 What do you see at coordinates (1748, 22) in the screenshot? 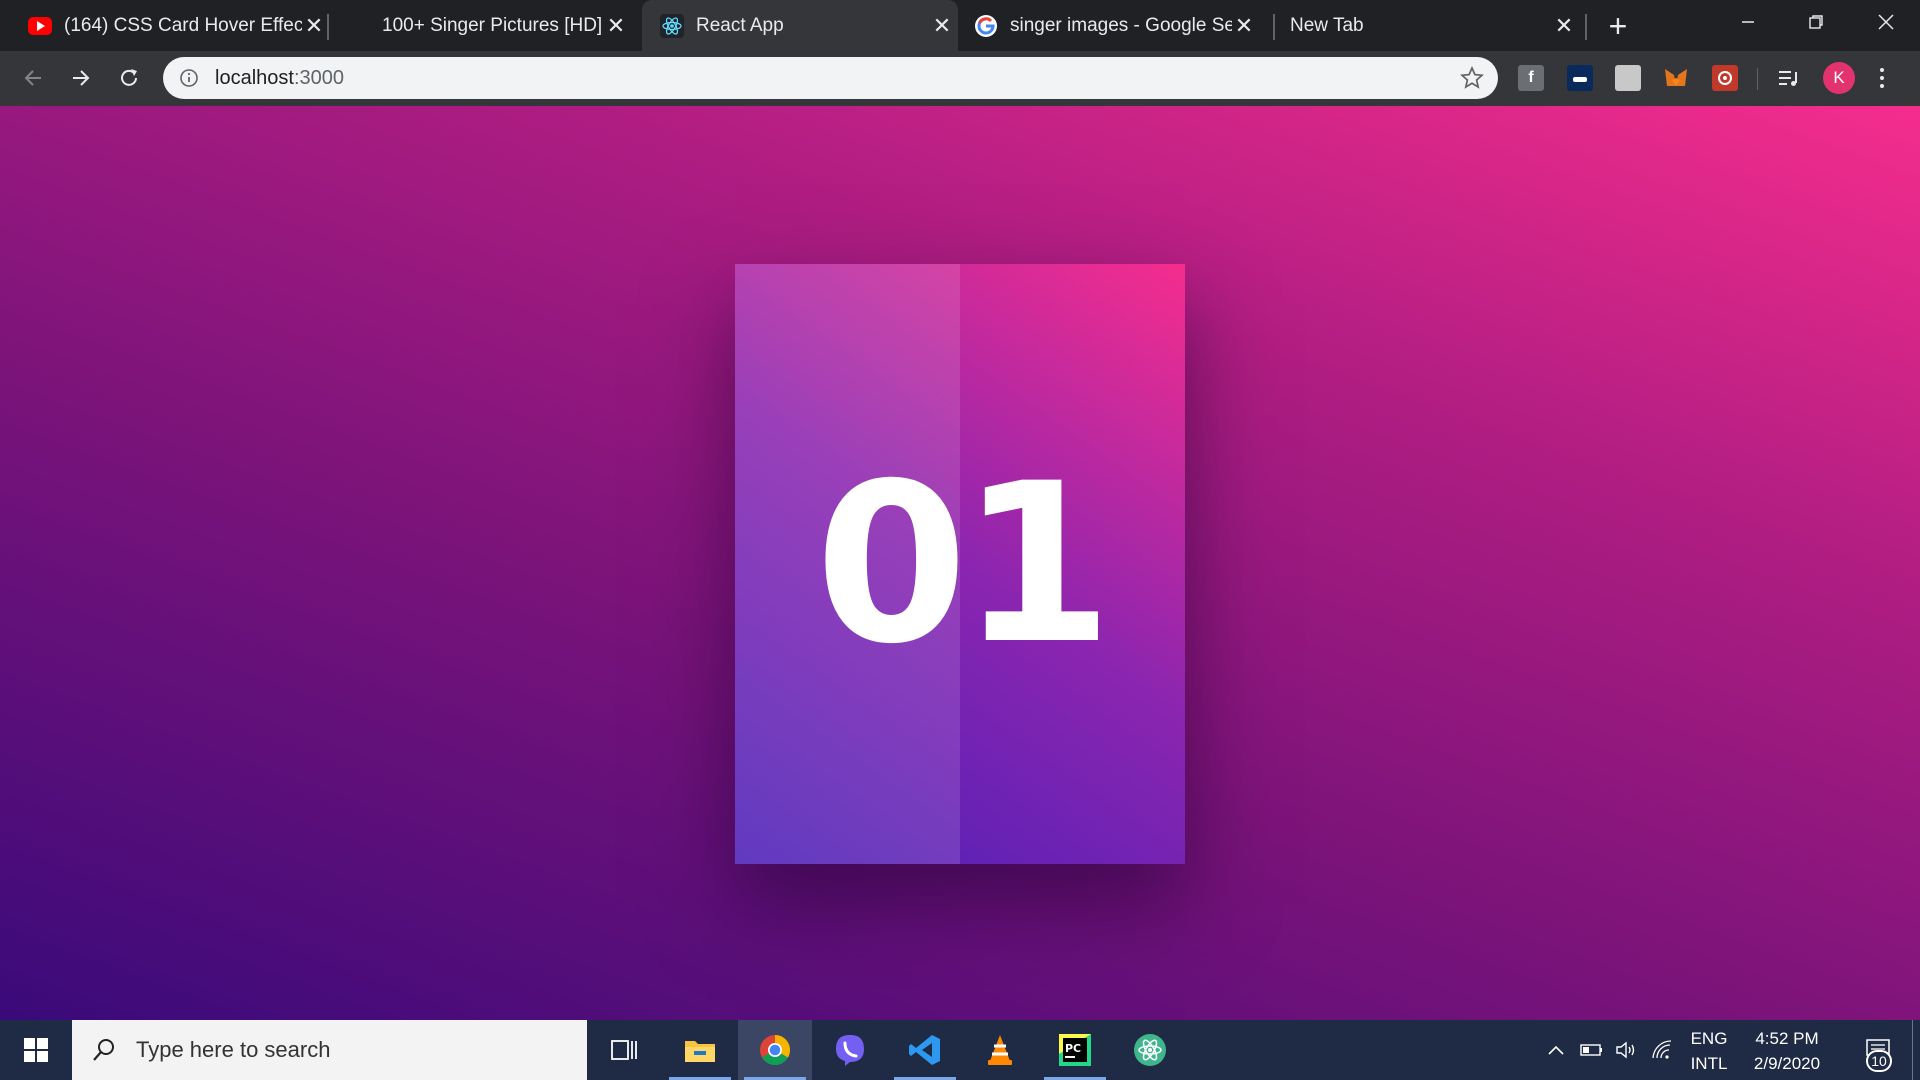
I see `minimize-button` at bounding box center [1748, 22].